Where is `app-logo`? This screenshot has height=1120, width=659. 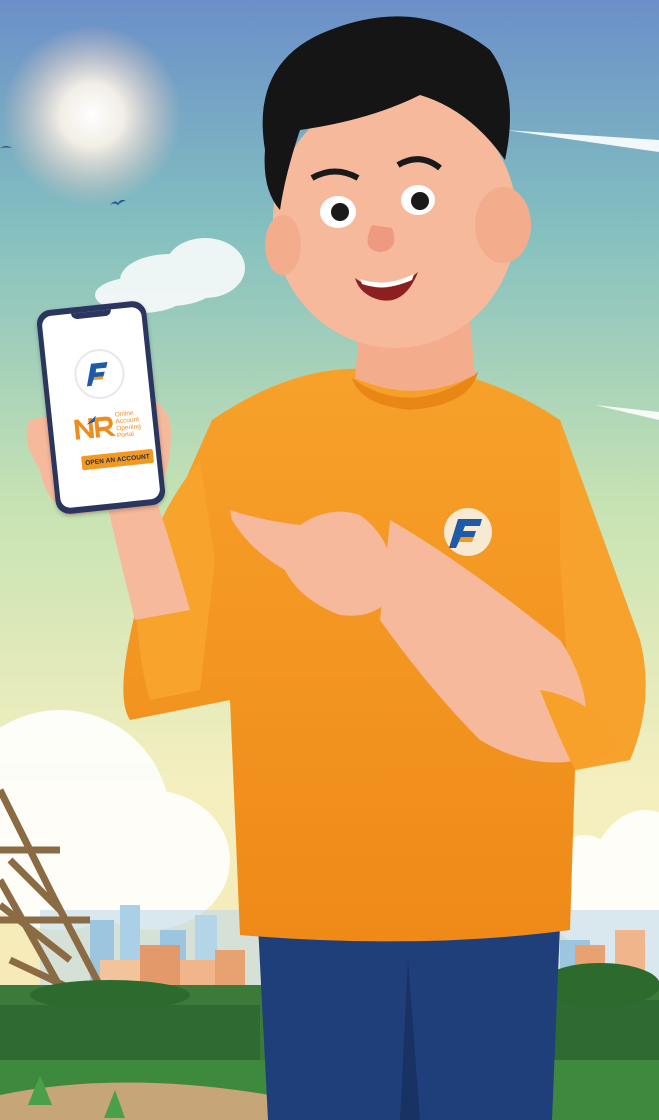 app-logo is located at coordinates (99, 374).